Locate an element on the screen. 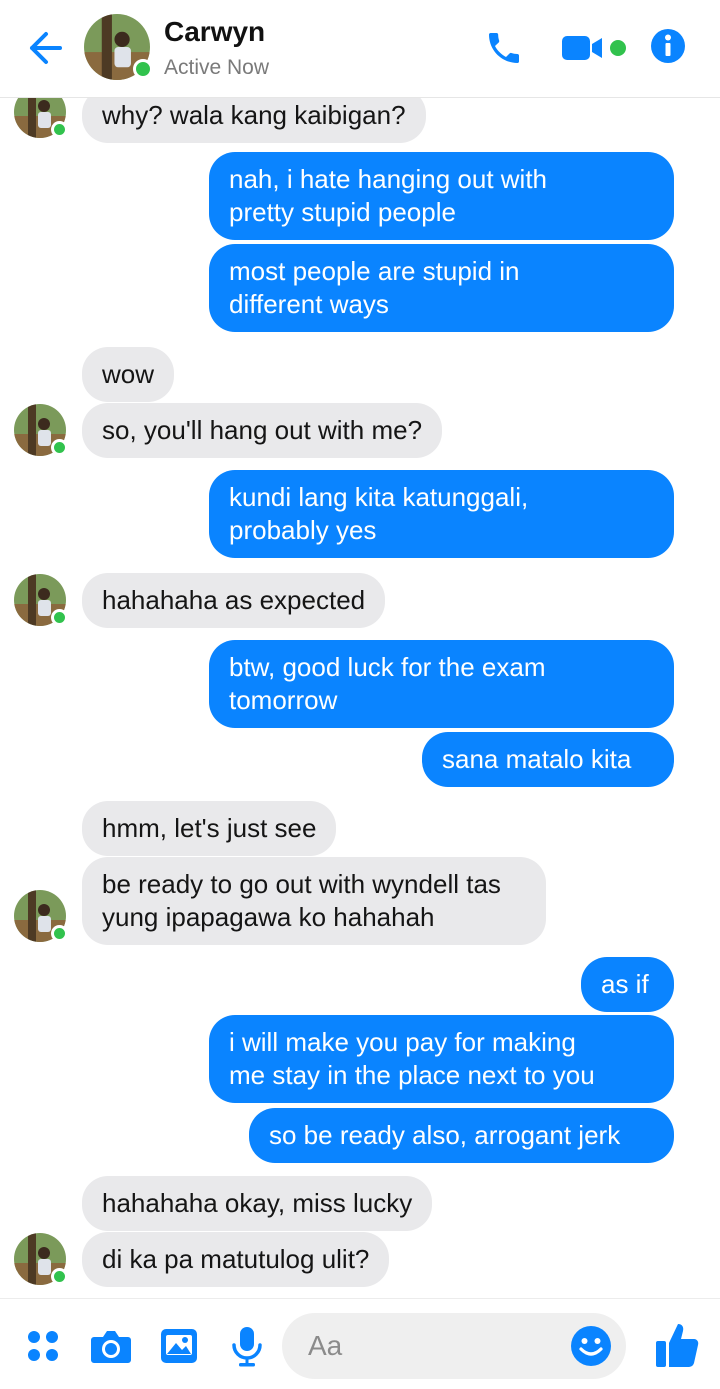 The width and height of the screenshot is (720, 1389). message-bubble-outgoing: as if is located at coordinates (627, 984).